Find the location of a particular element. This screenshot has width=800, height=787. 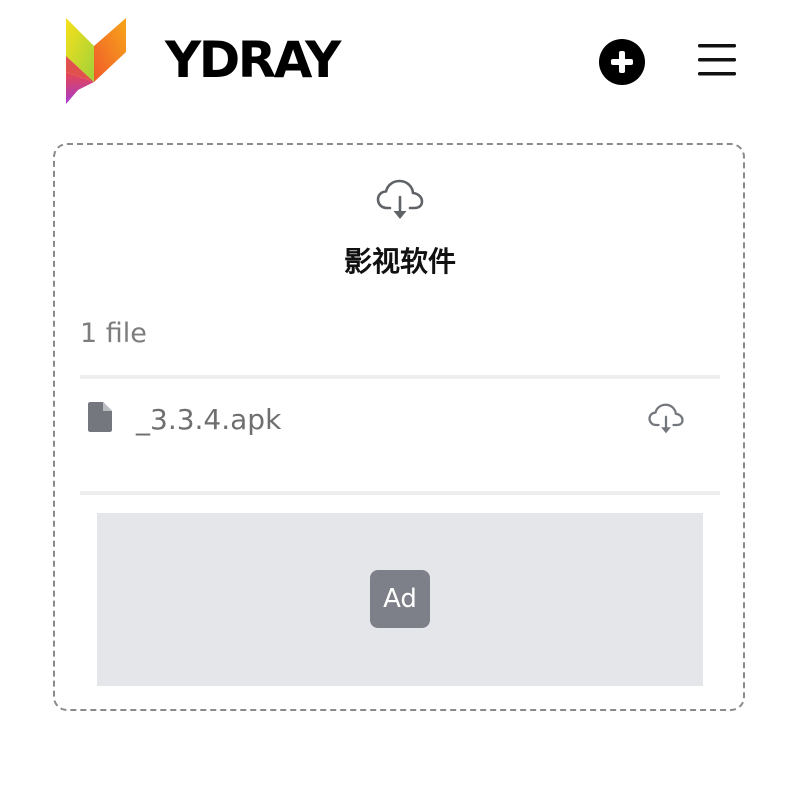

file-row: _3.3.4.apk is located at coordinates (400, 435).